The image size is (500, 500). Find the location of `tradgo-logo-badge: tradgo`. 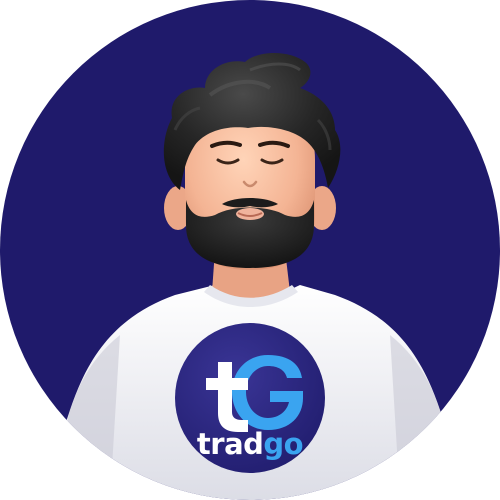

tradgo-logo-badge: tradgo is located at coordinates (250, 398).